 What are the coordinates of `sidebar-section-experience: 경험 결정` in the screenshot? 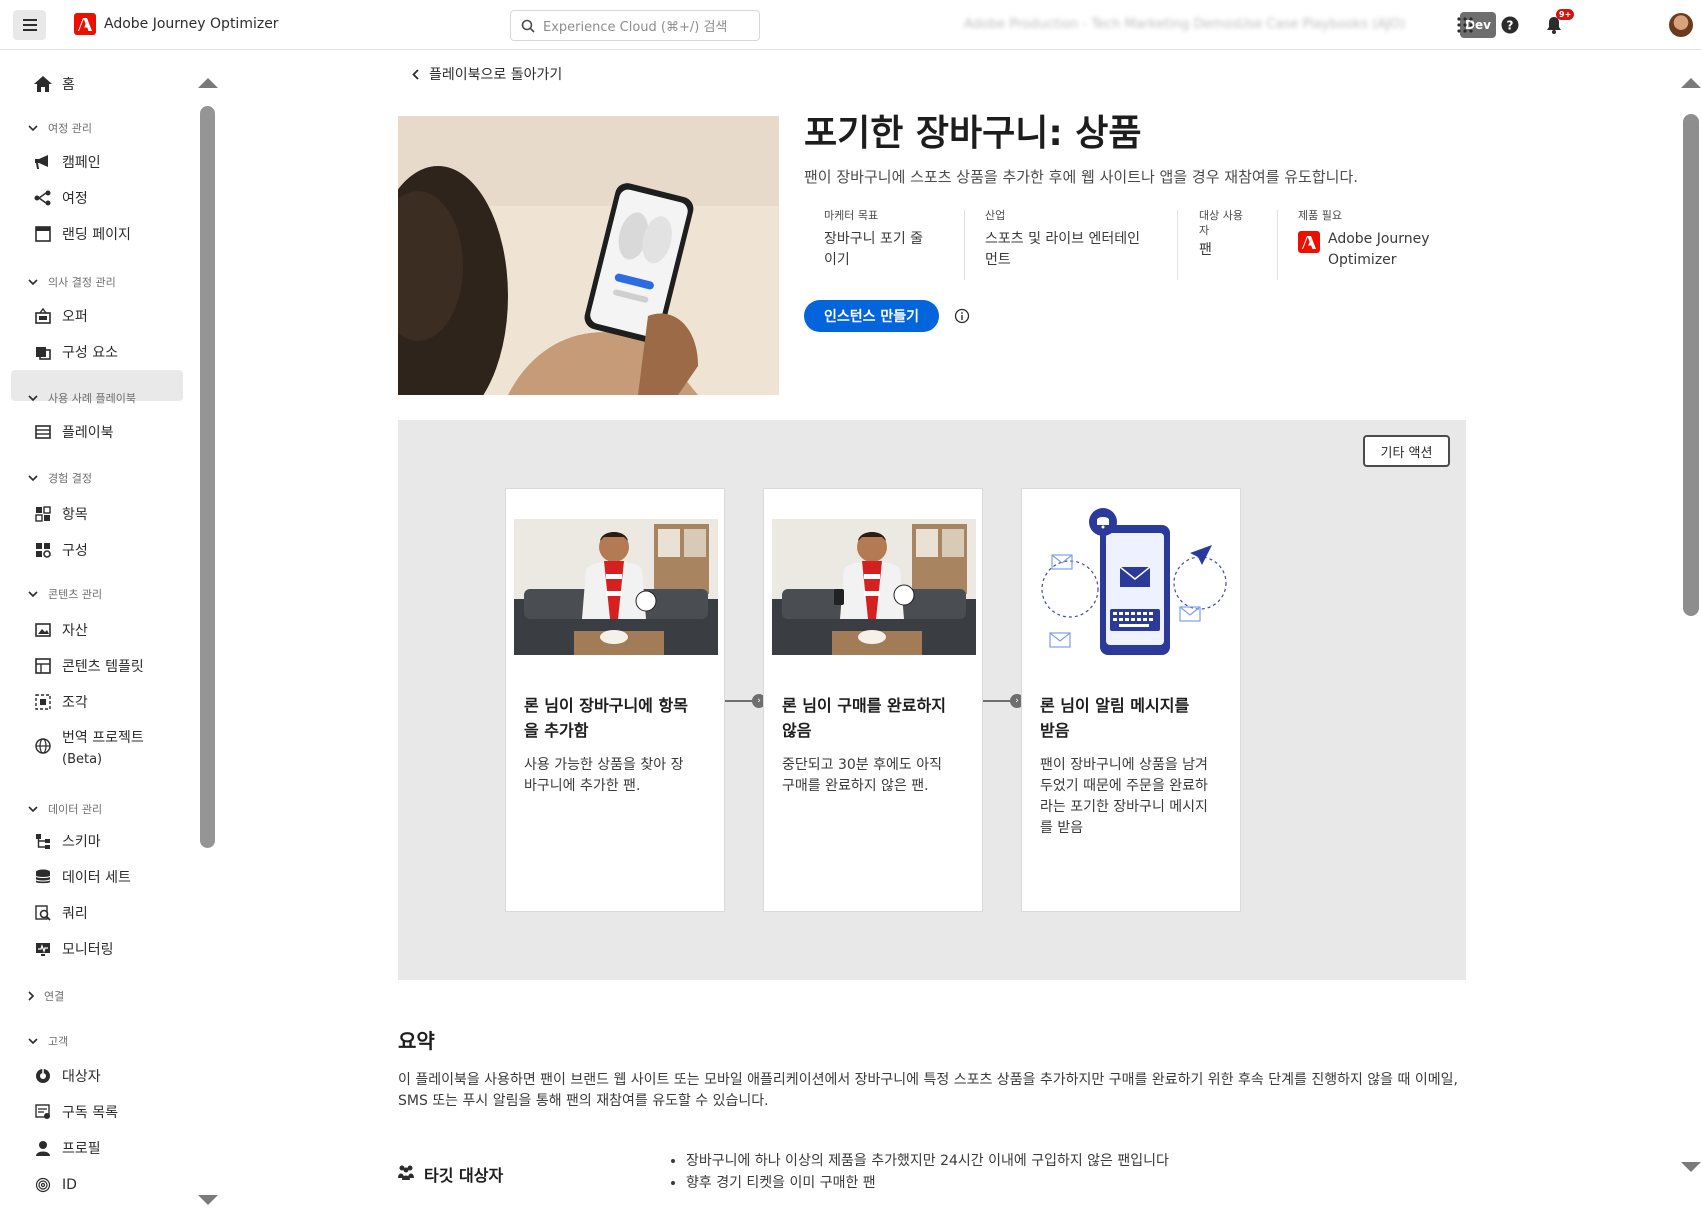 It's located at (60, 478).